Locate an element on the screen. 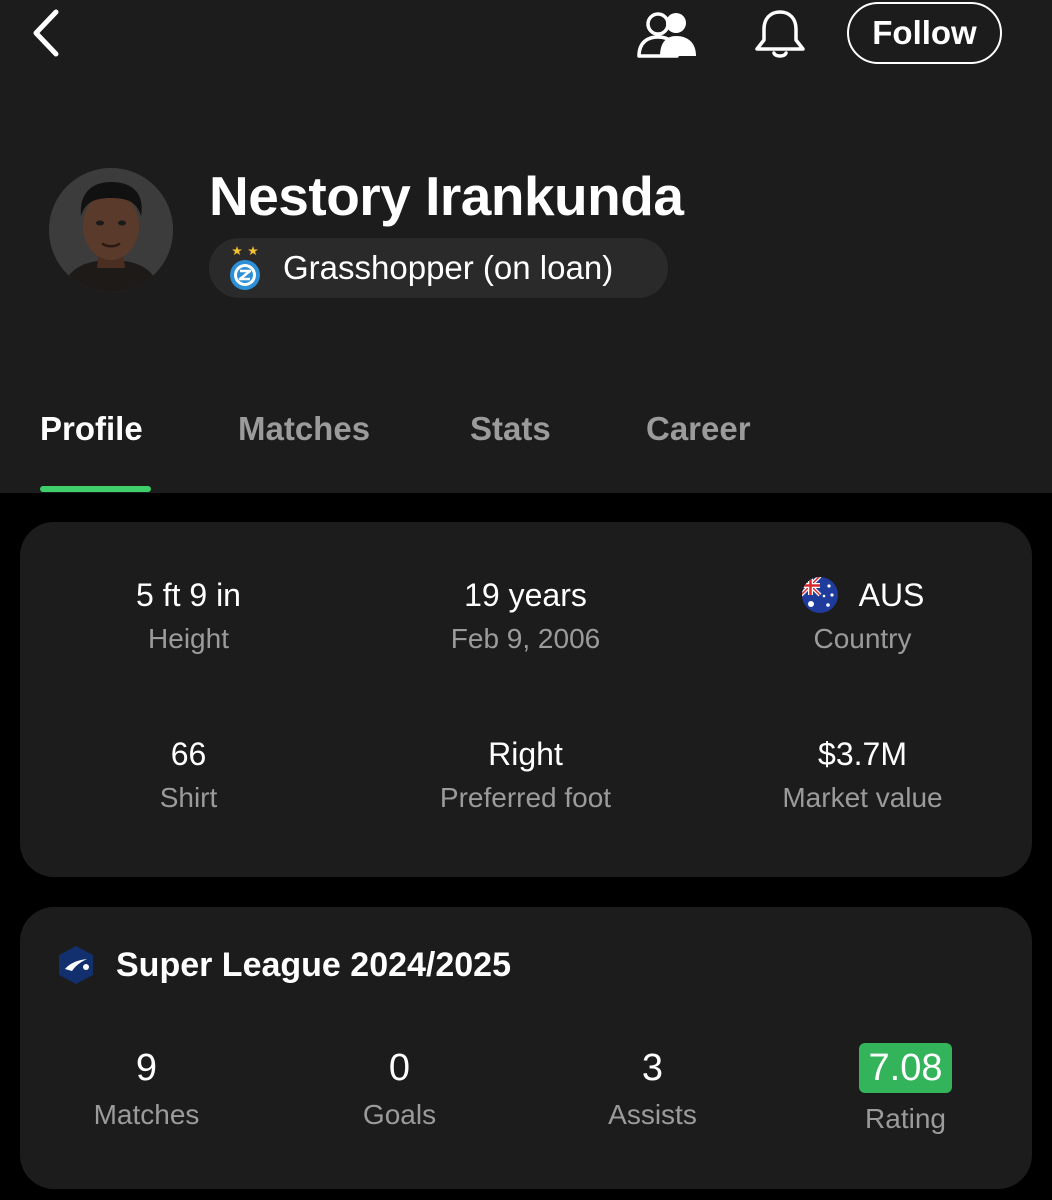 This screenshot has width=1052, height=1200. country-value: AUS is located at coordinates (891, 594).